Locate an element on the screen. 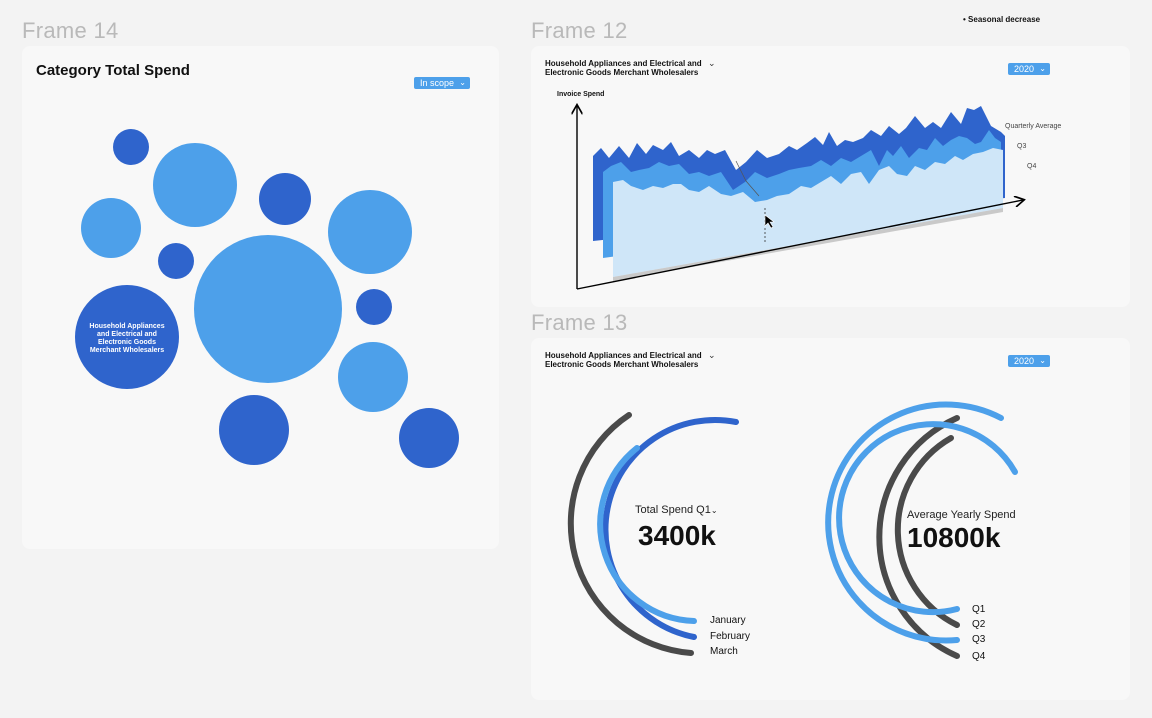 This screenshot has height=718, width=1152. bubble-largest is located at coordinates (268, 309).